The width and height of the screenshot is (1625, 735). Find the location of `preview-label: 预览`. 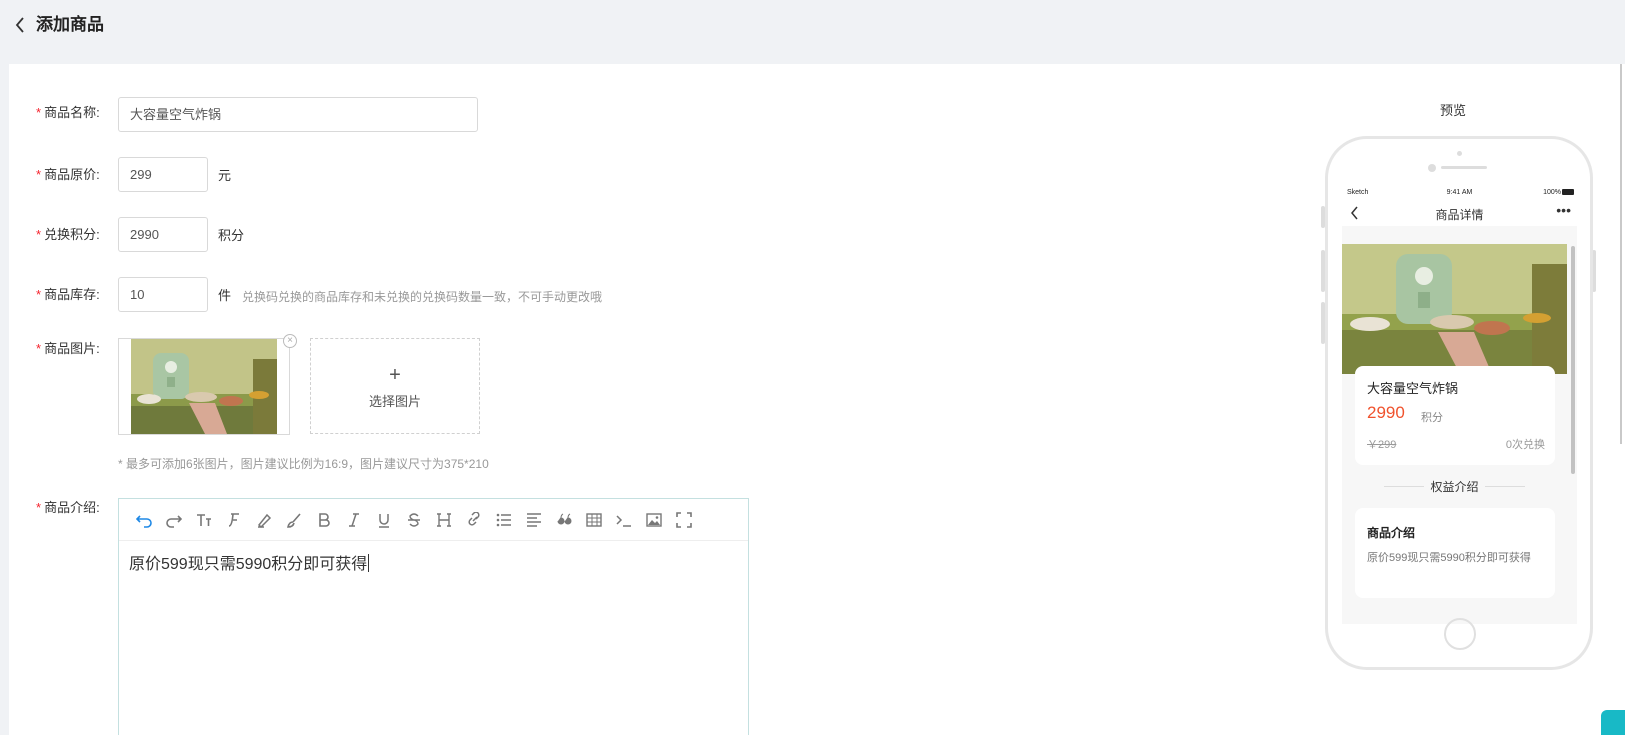

preview-label: 预览 is located at coordinates (1453, 110).